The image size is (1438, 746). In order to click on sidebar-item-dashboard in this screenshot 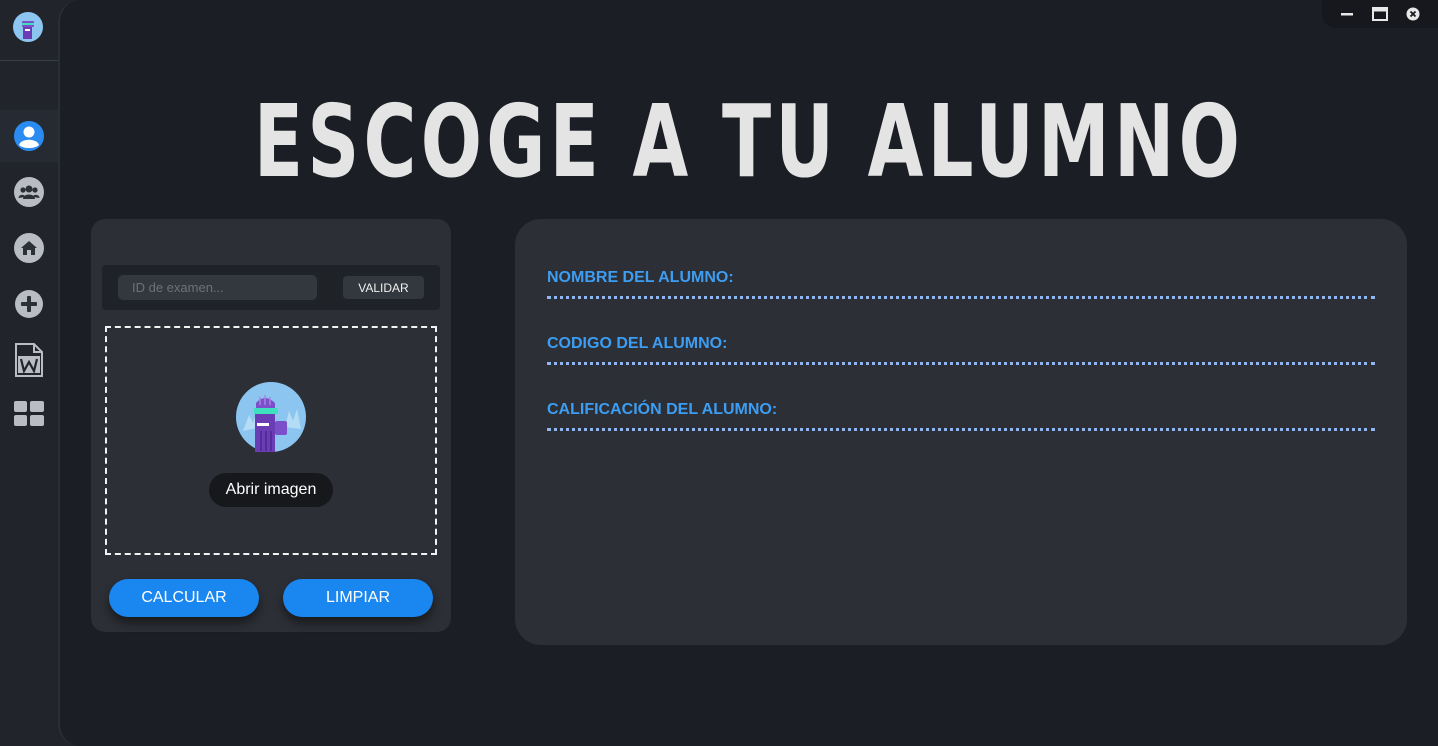, I will do `click(29, 414)`.